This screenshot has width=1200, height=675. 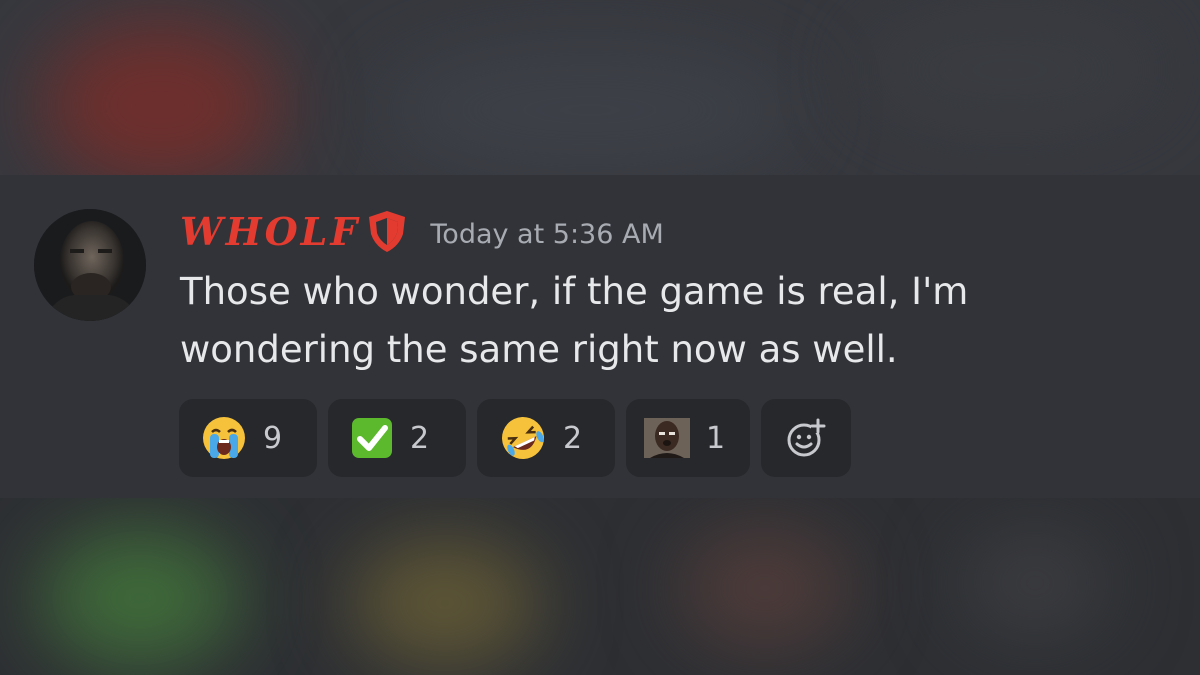 What do you see at coordinates (590, 107) in the screenshot?
I see `blurred-grey-blob` at bounding box center [590, 107].